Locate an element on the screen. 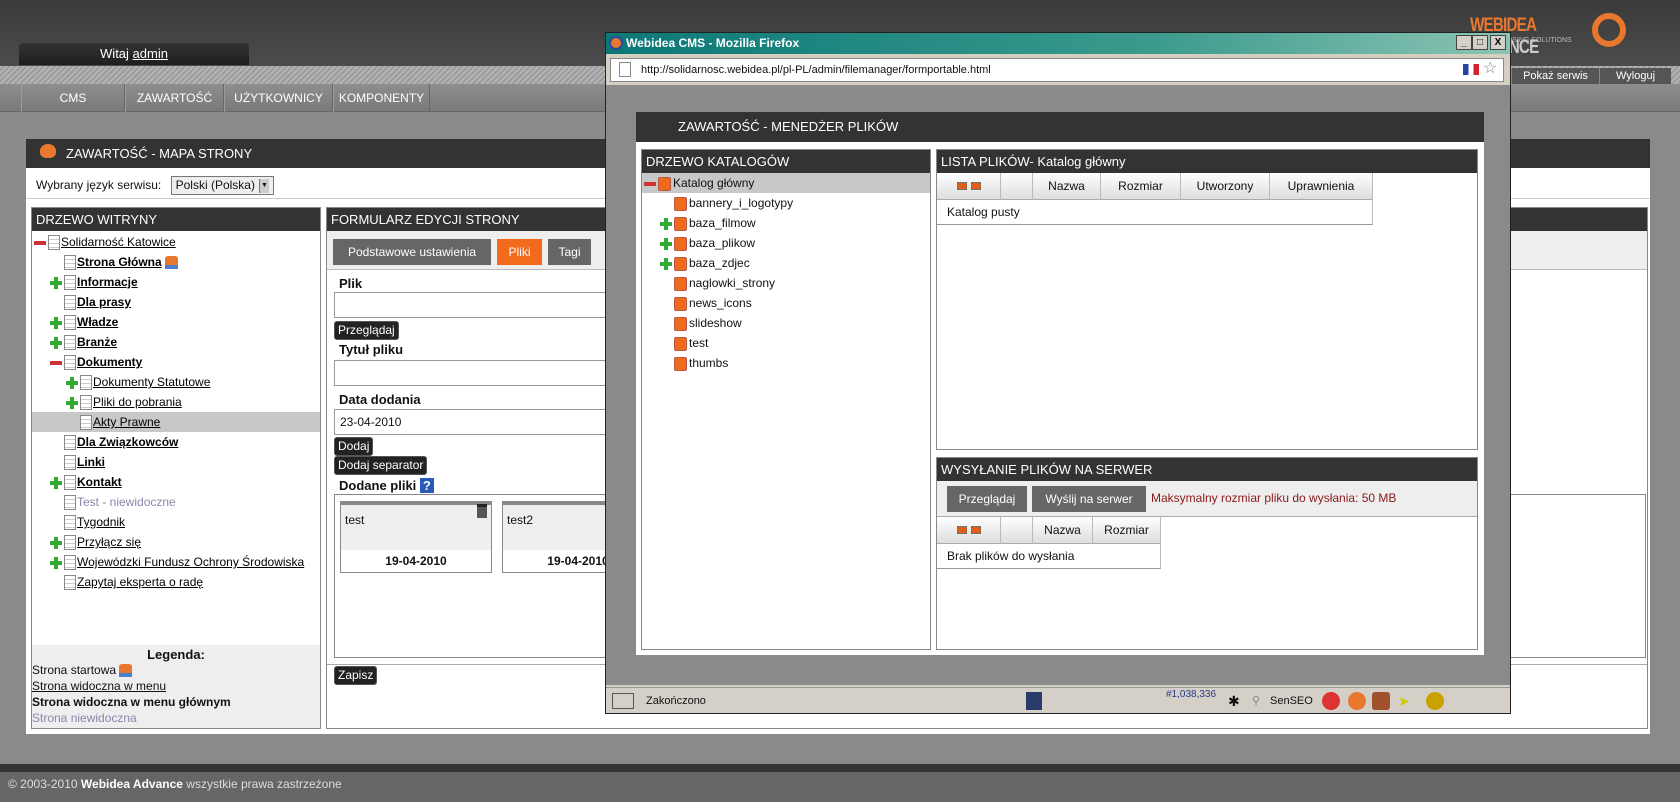 The image size is (1680, 802). username-link: admin is located at coordinates (150, 53).